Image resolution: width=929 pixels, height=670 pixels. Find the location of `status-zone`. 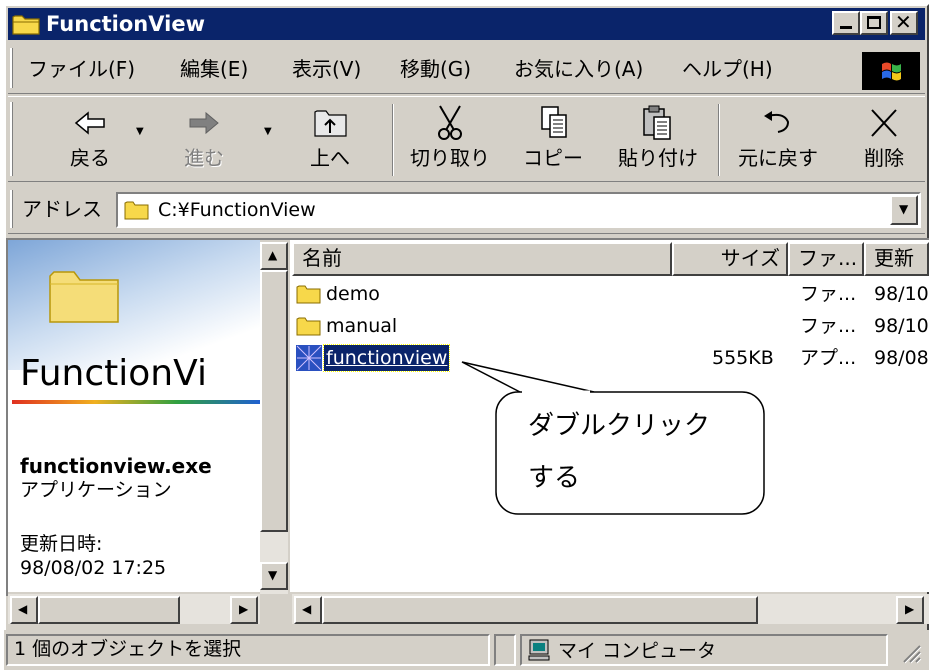

status-zone is located at coordinates (505, 650).